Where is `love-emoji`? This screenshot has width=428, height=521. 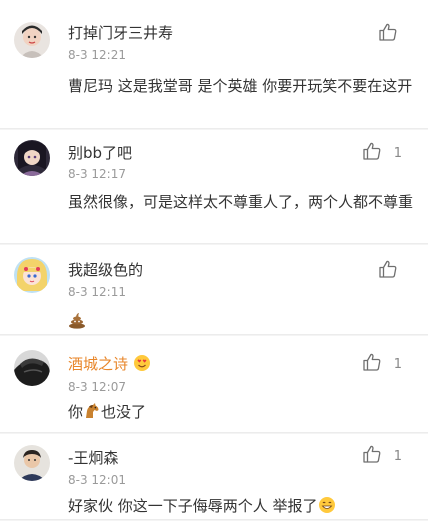
love-emoji is located at coordinates (142, 365).